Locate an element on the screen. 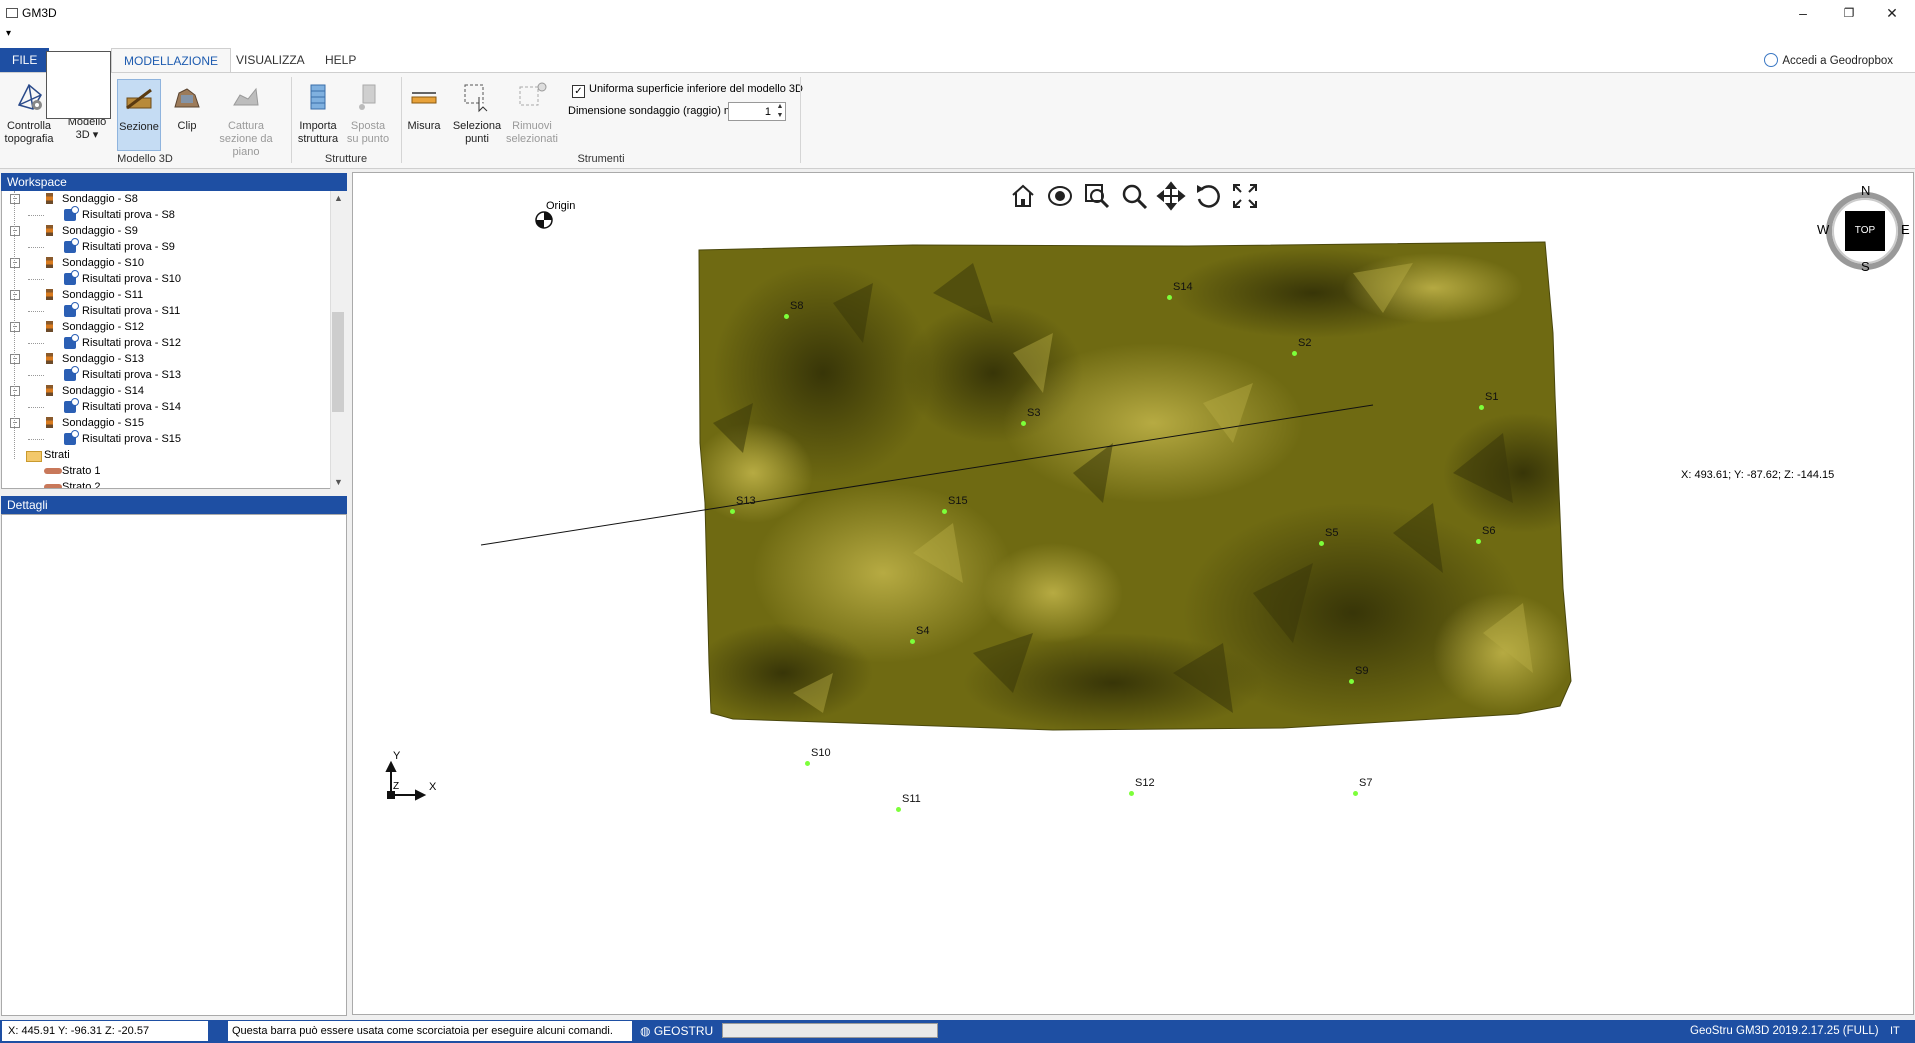 The width and height of the screenshot is (1915, 1043). tree-node-strati: − Strati is located at coordinates (166, 455).